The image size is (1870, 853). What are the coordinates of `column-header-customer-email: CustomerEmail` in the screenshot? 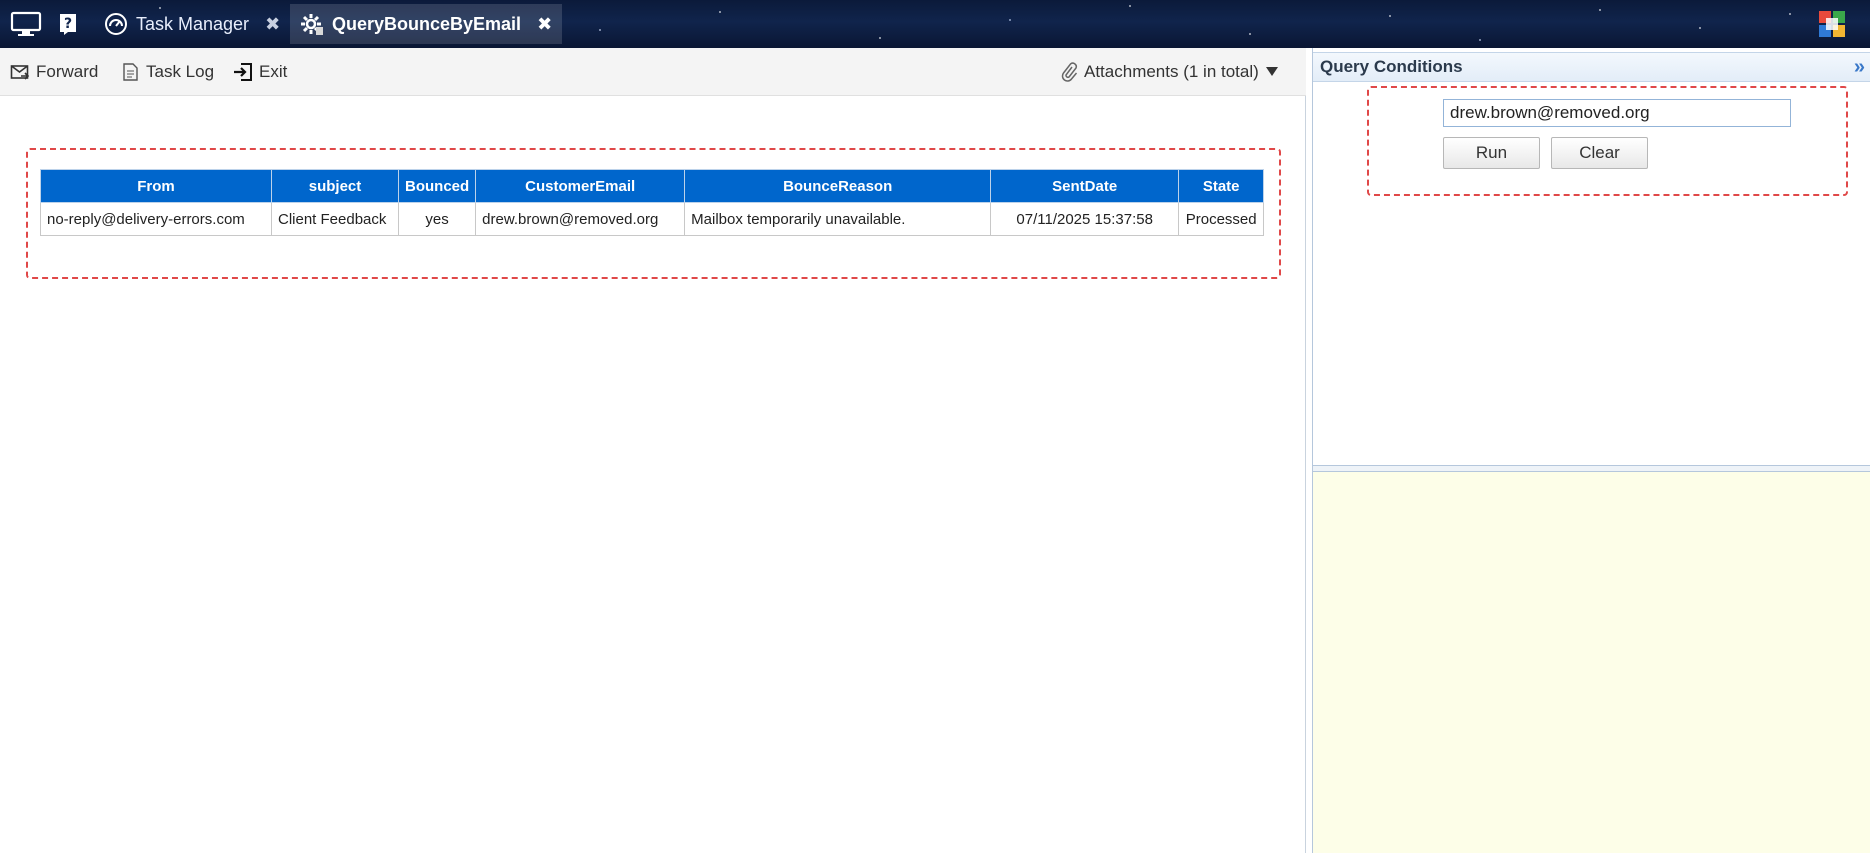 It's located at (580, 186).